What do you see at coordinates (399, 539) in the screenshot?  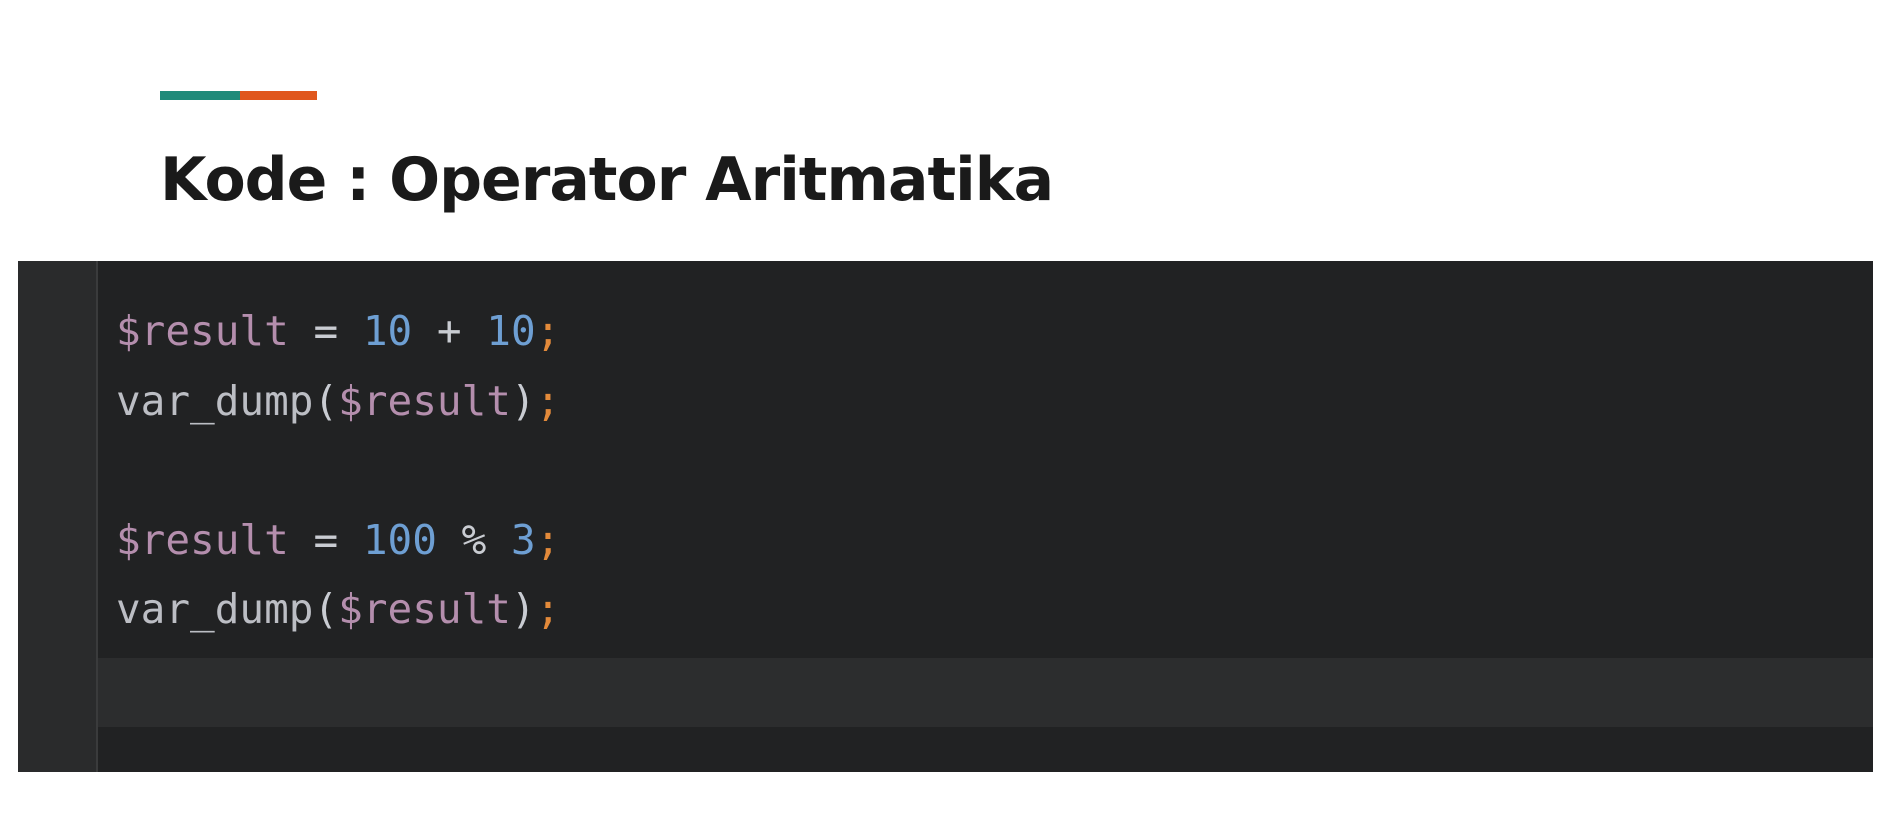 I see `code-number: 100` at bounding box center [399, 539].